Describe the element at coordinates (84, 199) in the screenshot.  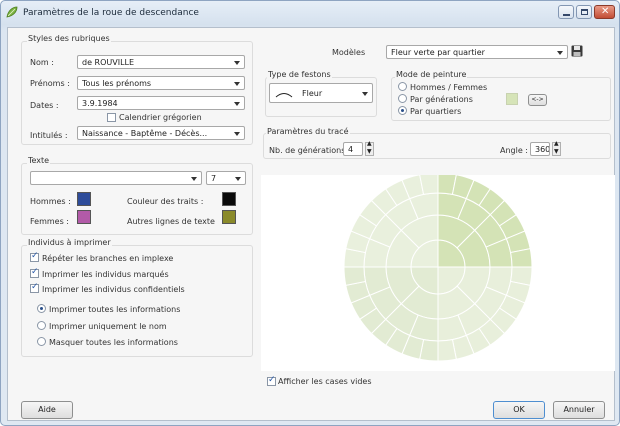
I see `hommes-color-swatch` at that location.